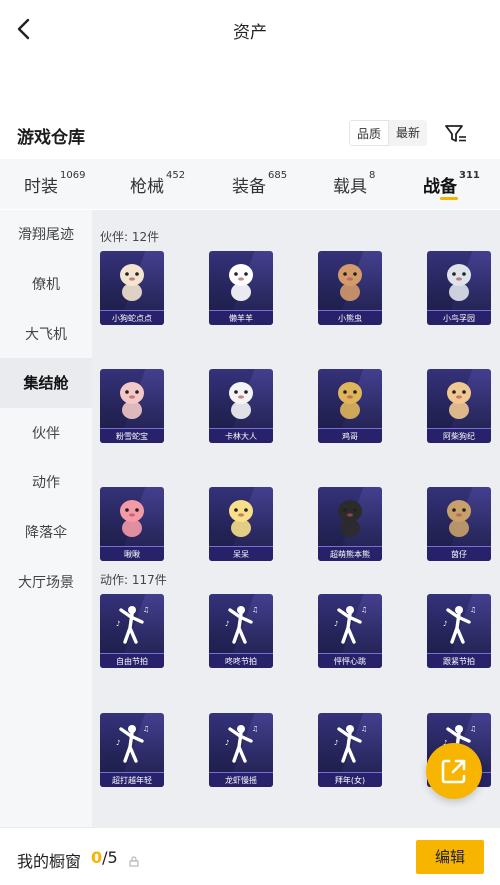 This screenshot has height=885, width=500. What do you see at coordinates (241, 779) in the screenshot?
I see `card-name: 龙虾慢摇` at bounding box center [241, 779].